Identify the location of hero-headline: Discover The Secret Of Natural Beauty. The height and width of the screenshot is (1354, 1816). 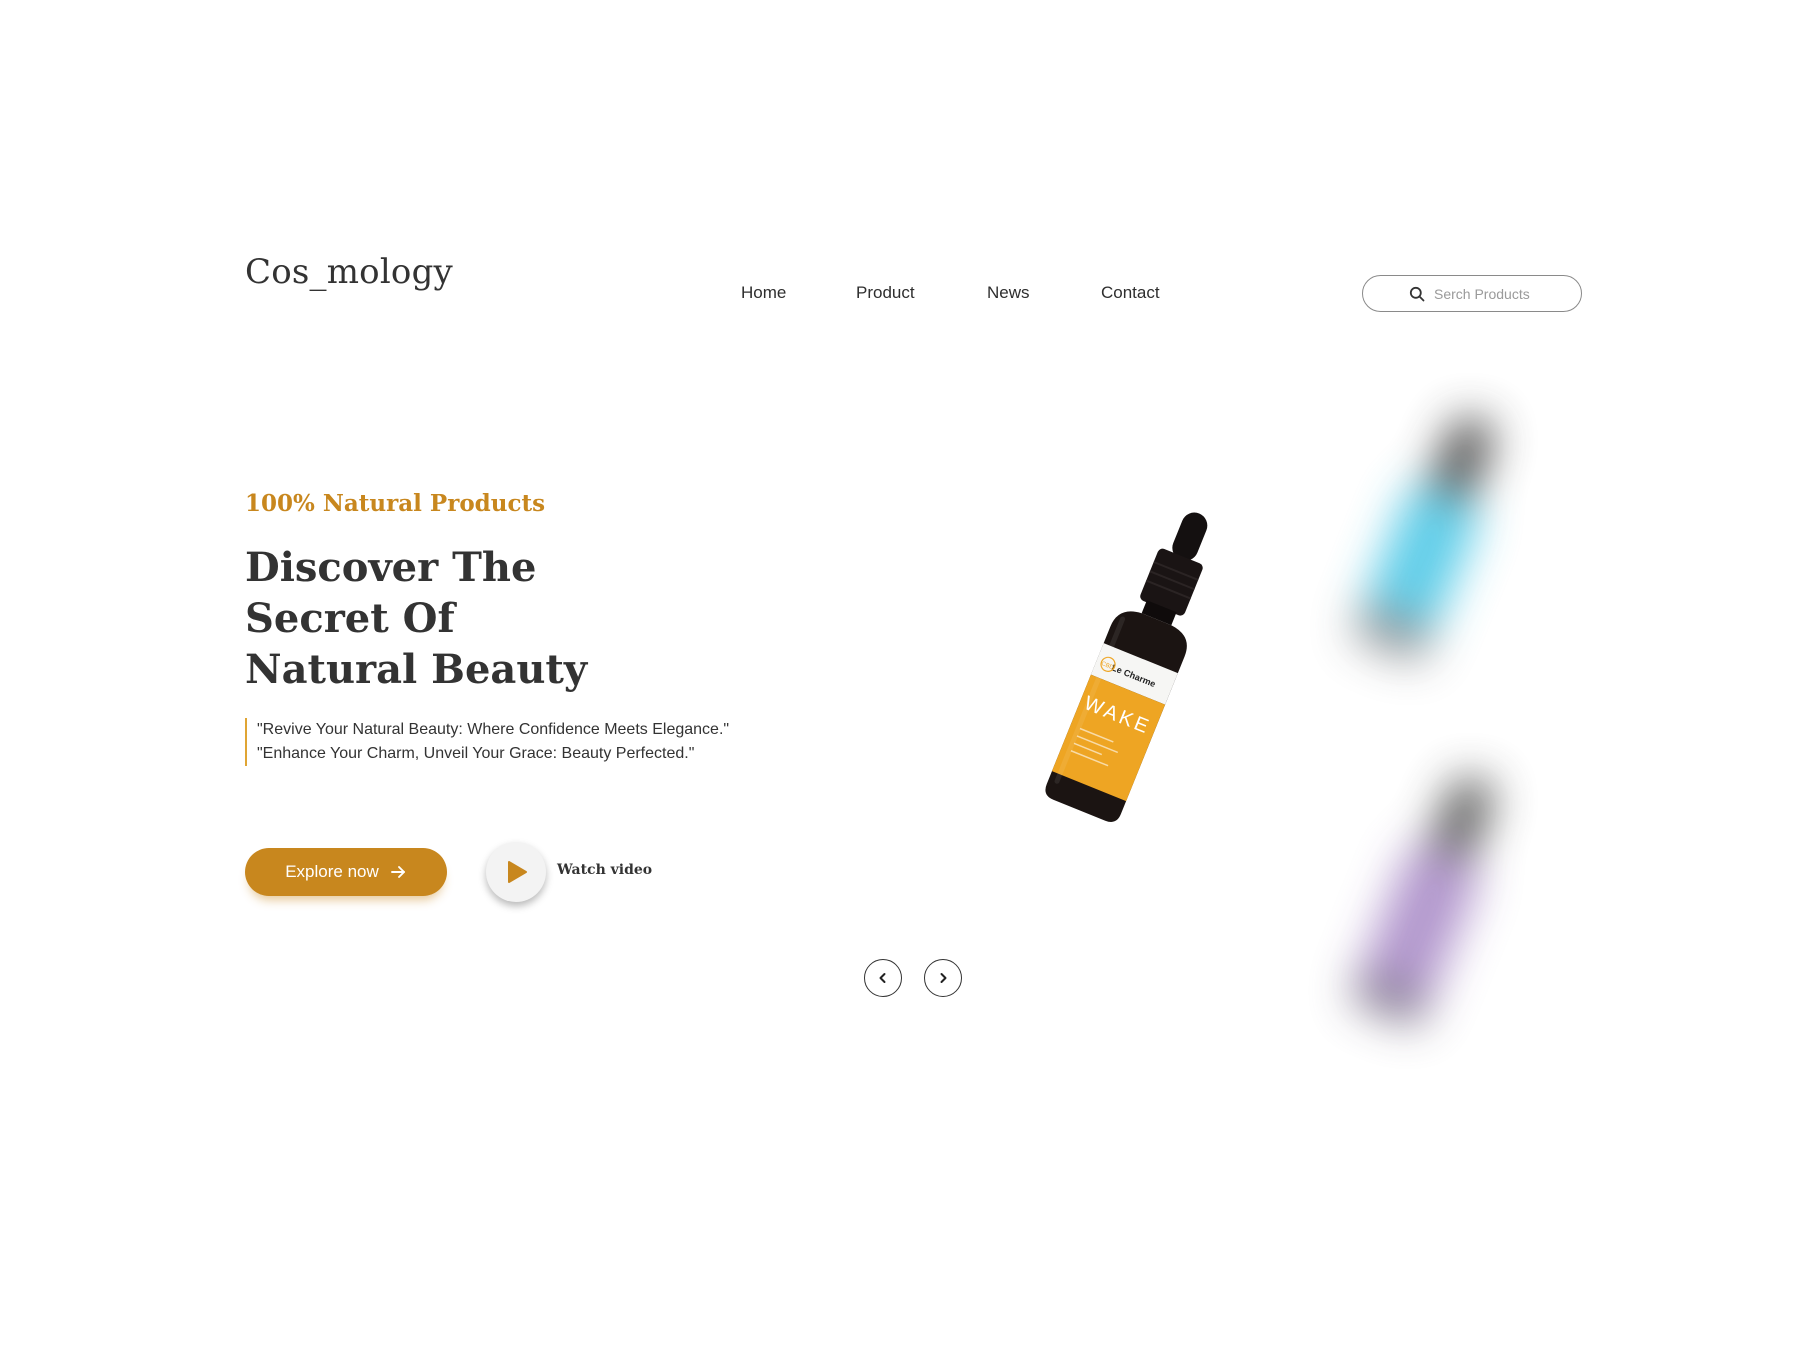
(445, 618).